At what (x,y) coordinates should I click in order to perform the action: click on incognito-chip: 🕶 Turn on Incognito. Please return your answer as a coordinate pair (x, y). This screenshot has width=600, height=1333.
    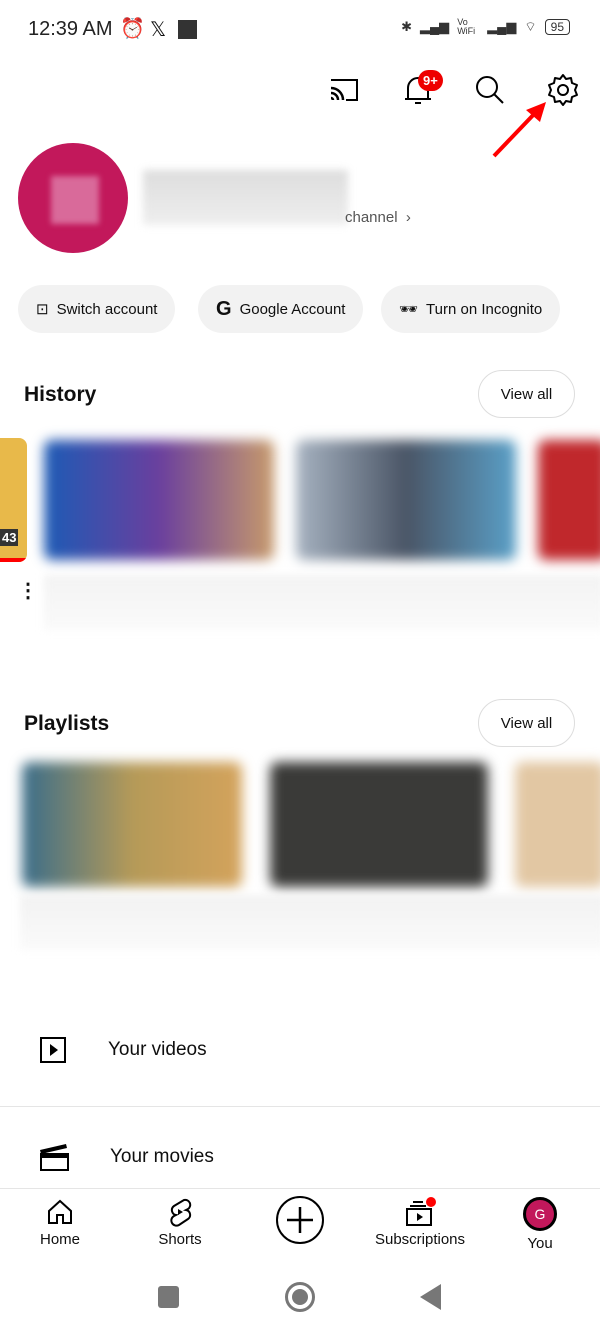
    Looking at the image, I should click on (471, 309).